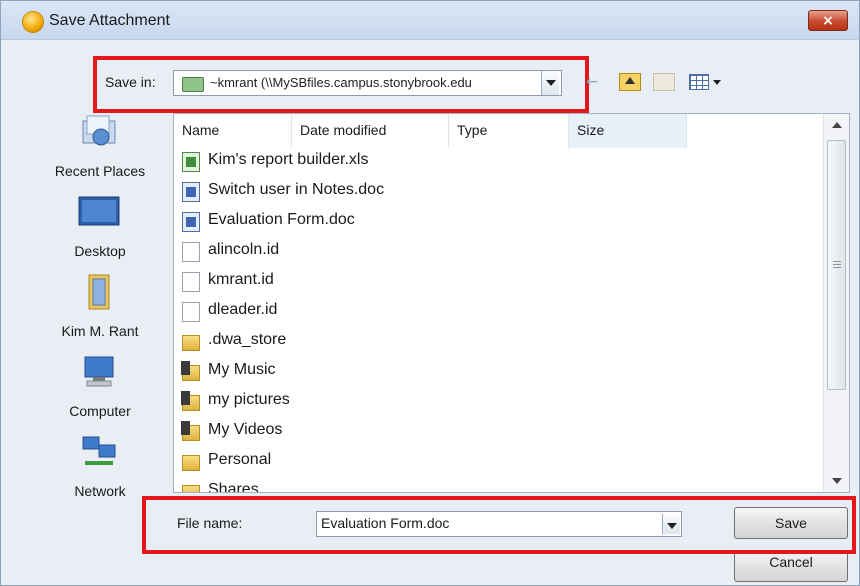  I want to click on file-name: .dwa_store, so click(247, 339).